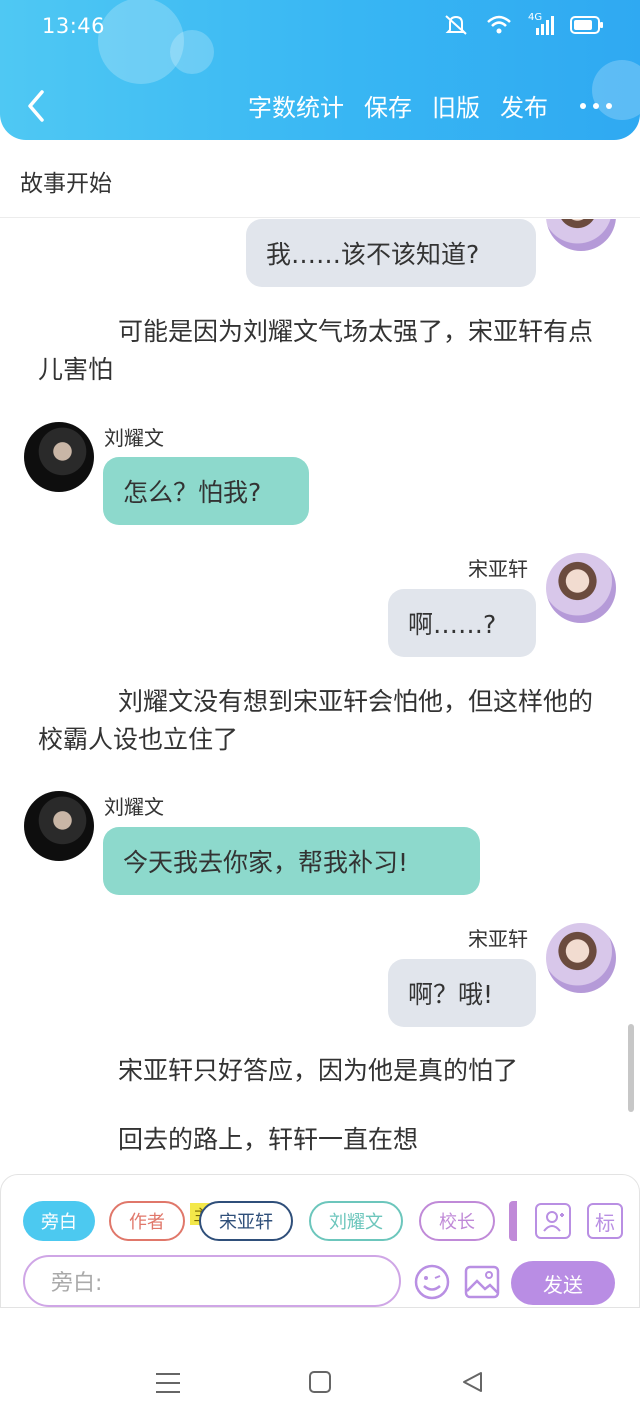 Image resolution: width=640 pixels, height=1422 pixels. Describe the element at coordinates (59, 1221) in the screenshot. I see `role-chip-narrator: 旁白` at that location.